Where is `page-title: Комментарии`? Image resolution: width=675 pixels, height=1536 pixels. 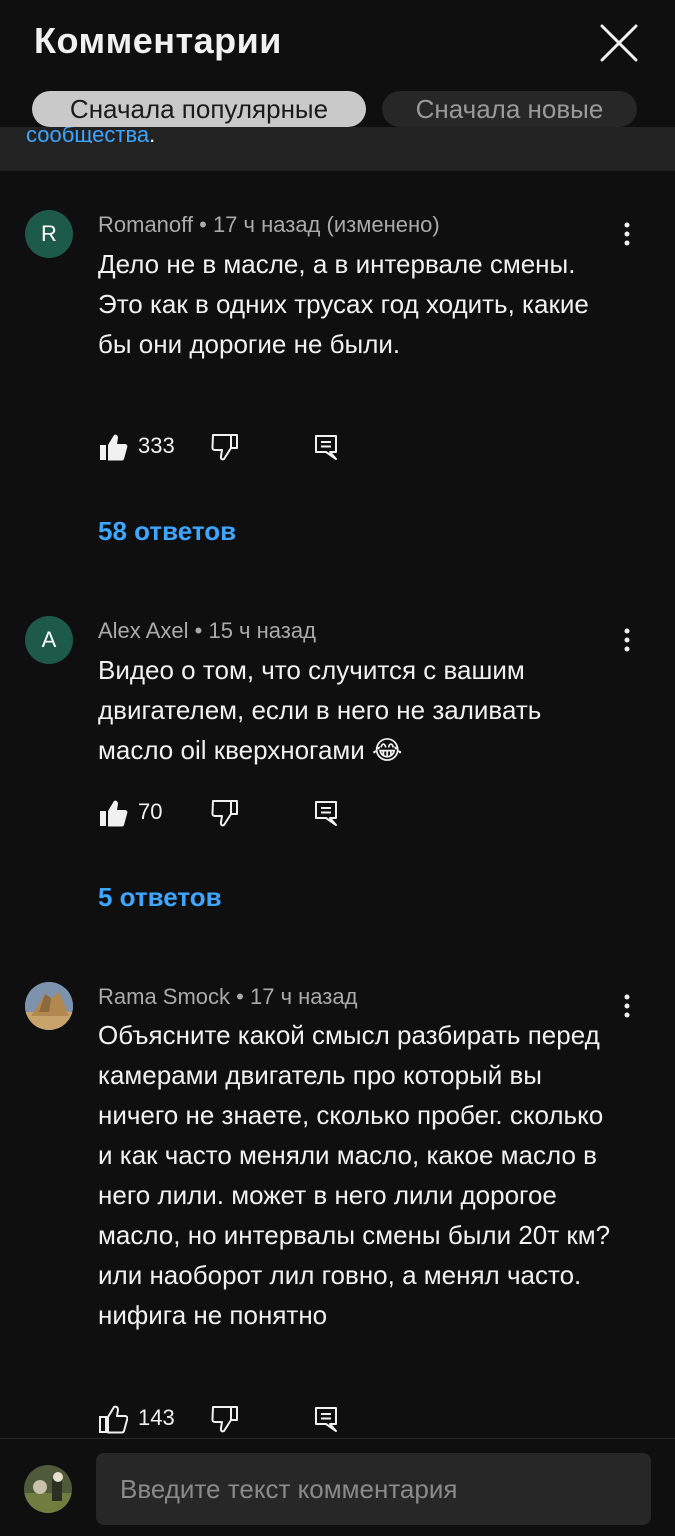
page-title: Комментарии is located at coordinates (158, 40).